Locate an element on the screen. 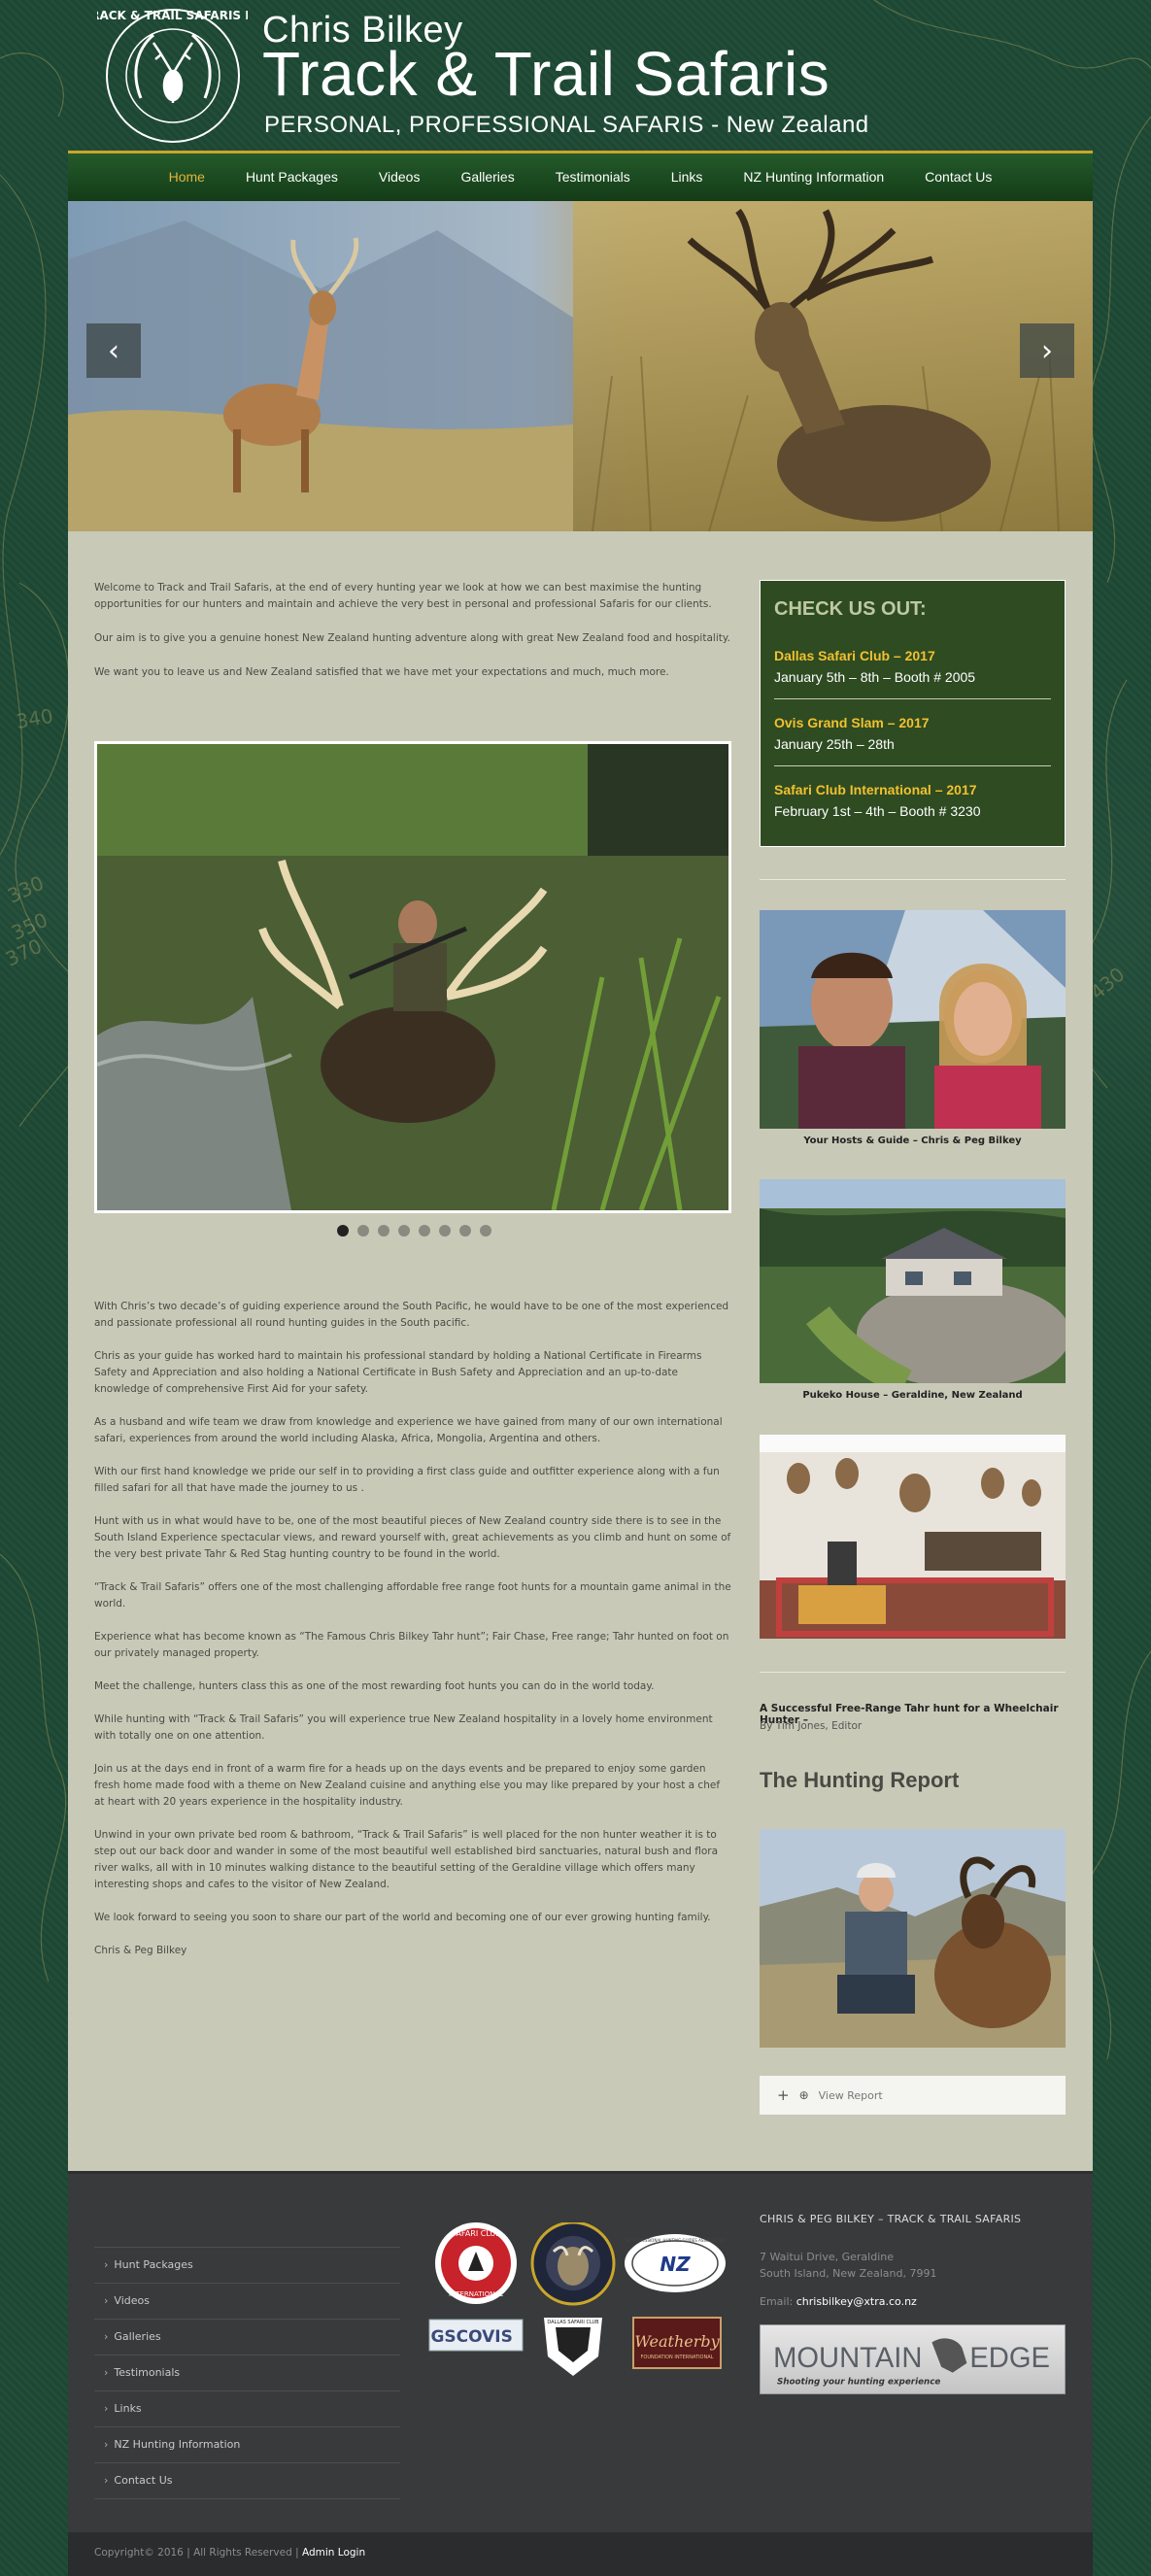 Image resolution: width=1151 pixels, height=2576 pixels. nav-item-galleries: Galleries is located at coordinates (487, 177).